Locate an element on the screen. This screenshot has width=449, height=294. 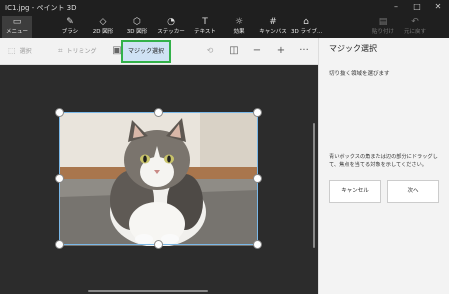
selection-handle-top-right is located at coordinates (257, 112).